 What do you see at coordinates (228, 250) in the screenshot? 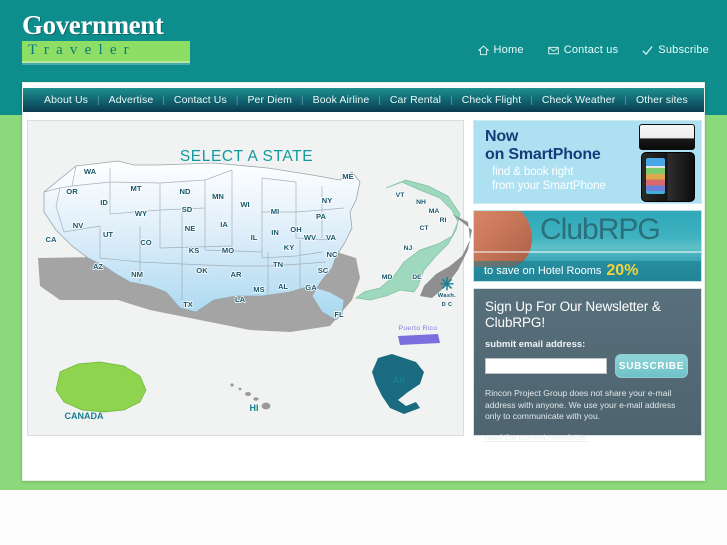
I see `state-label-mo: MO` at bounding box center [228, 250].